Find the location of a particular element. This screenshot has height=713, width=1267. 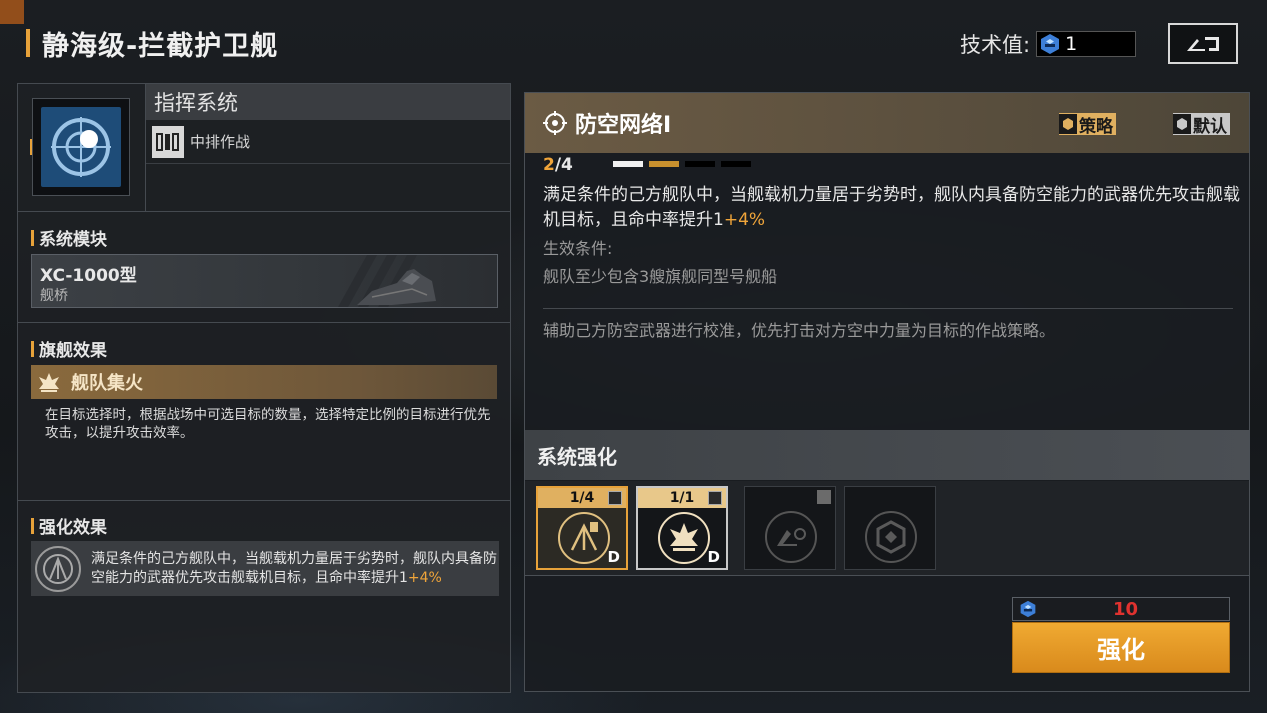

module-section-title: 系统模块 is located at coordinates (73, 240).